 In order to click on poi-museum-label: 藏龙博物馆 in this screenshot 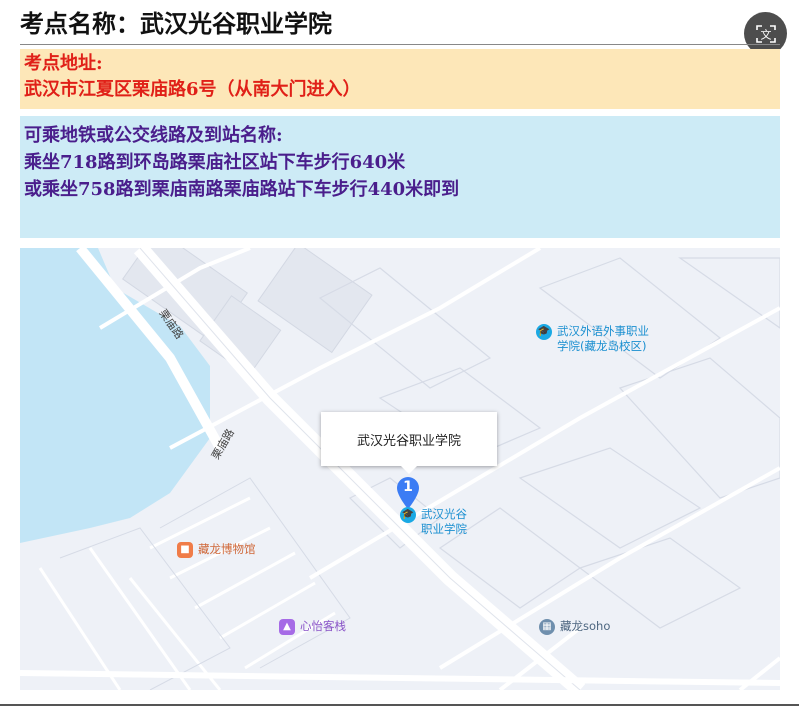, I will do `click(227, 549)`.